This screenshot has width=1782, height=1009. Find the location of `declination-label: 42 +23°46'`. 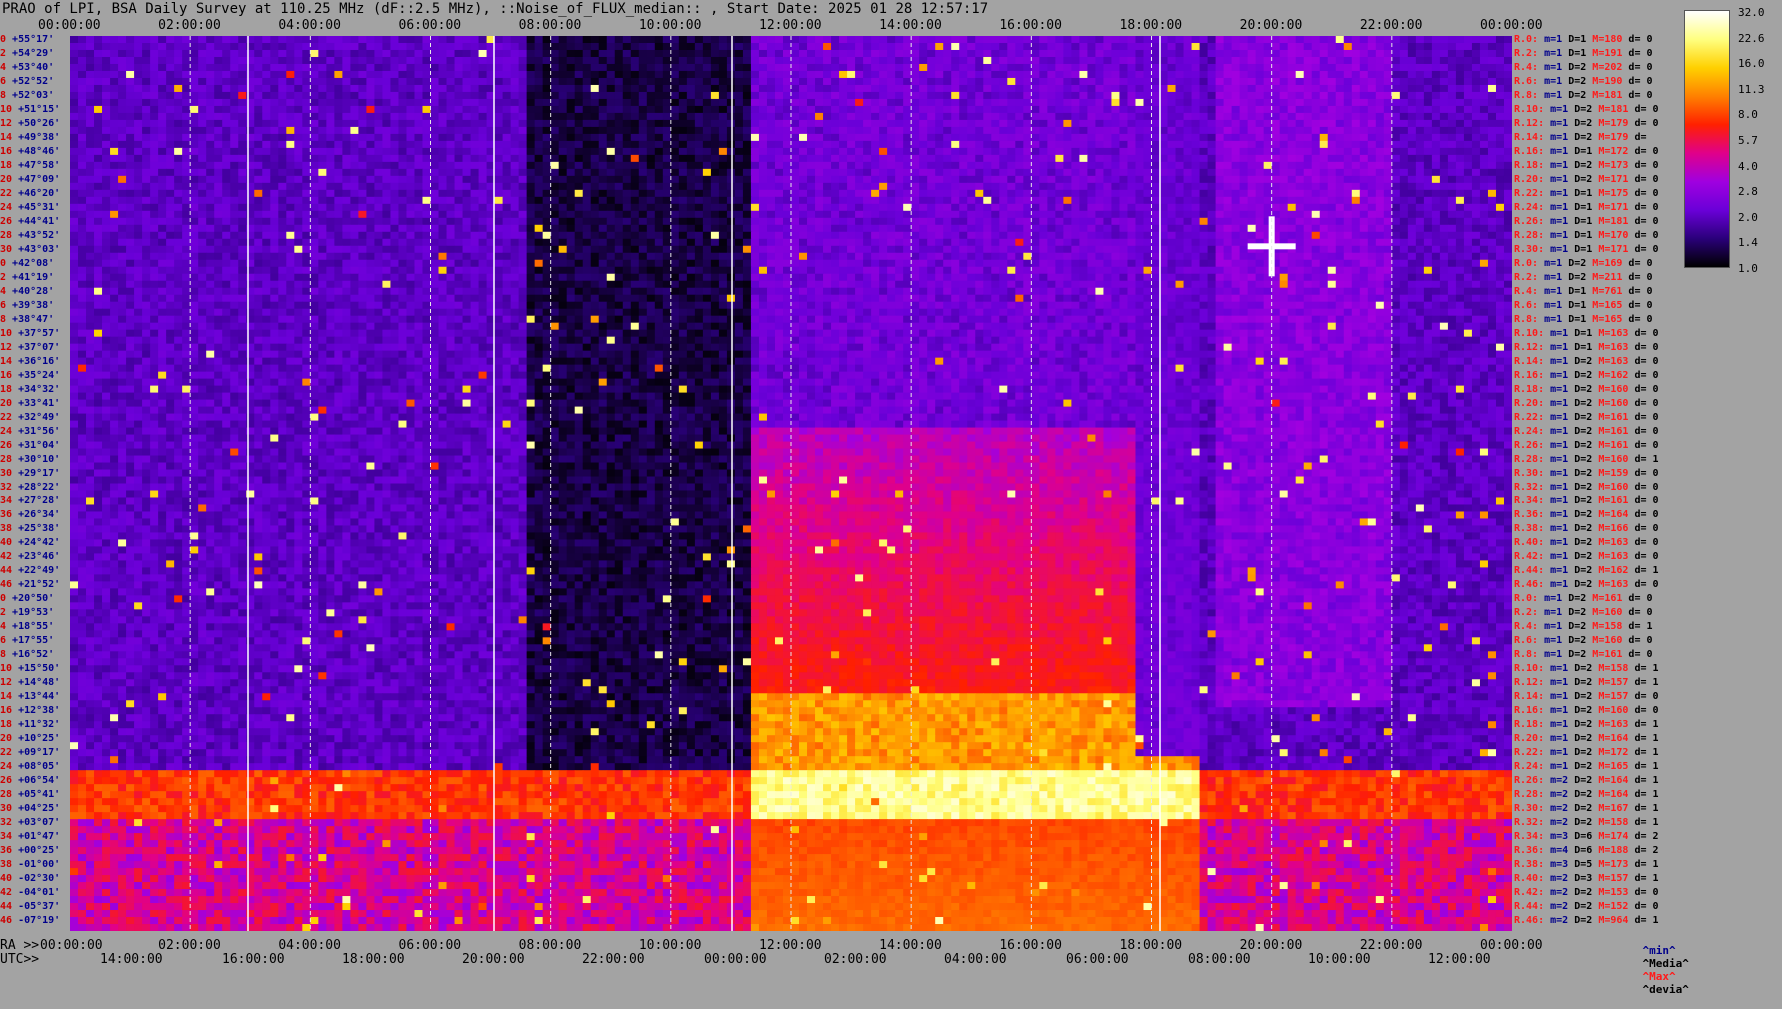

declination-label: 42 +23°46' is located at coordinates (30, 556).